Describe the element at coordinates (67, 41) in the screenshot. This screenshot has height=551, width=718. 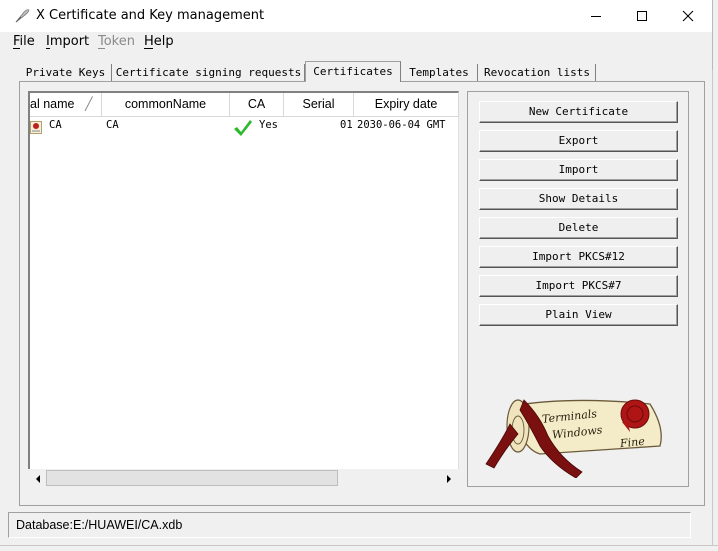
I see `menu-import: Import` at that location.